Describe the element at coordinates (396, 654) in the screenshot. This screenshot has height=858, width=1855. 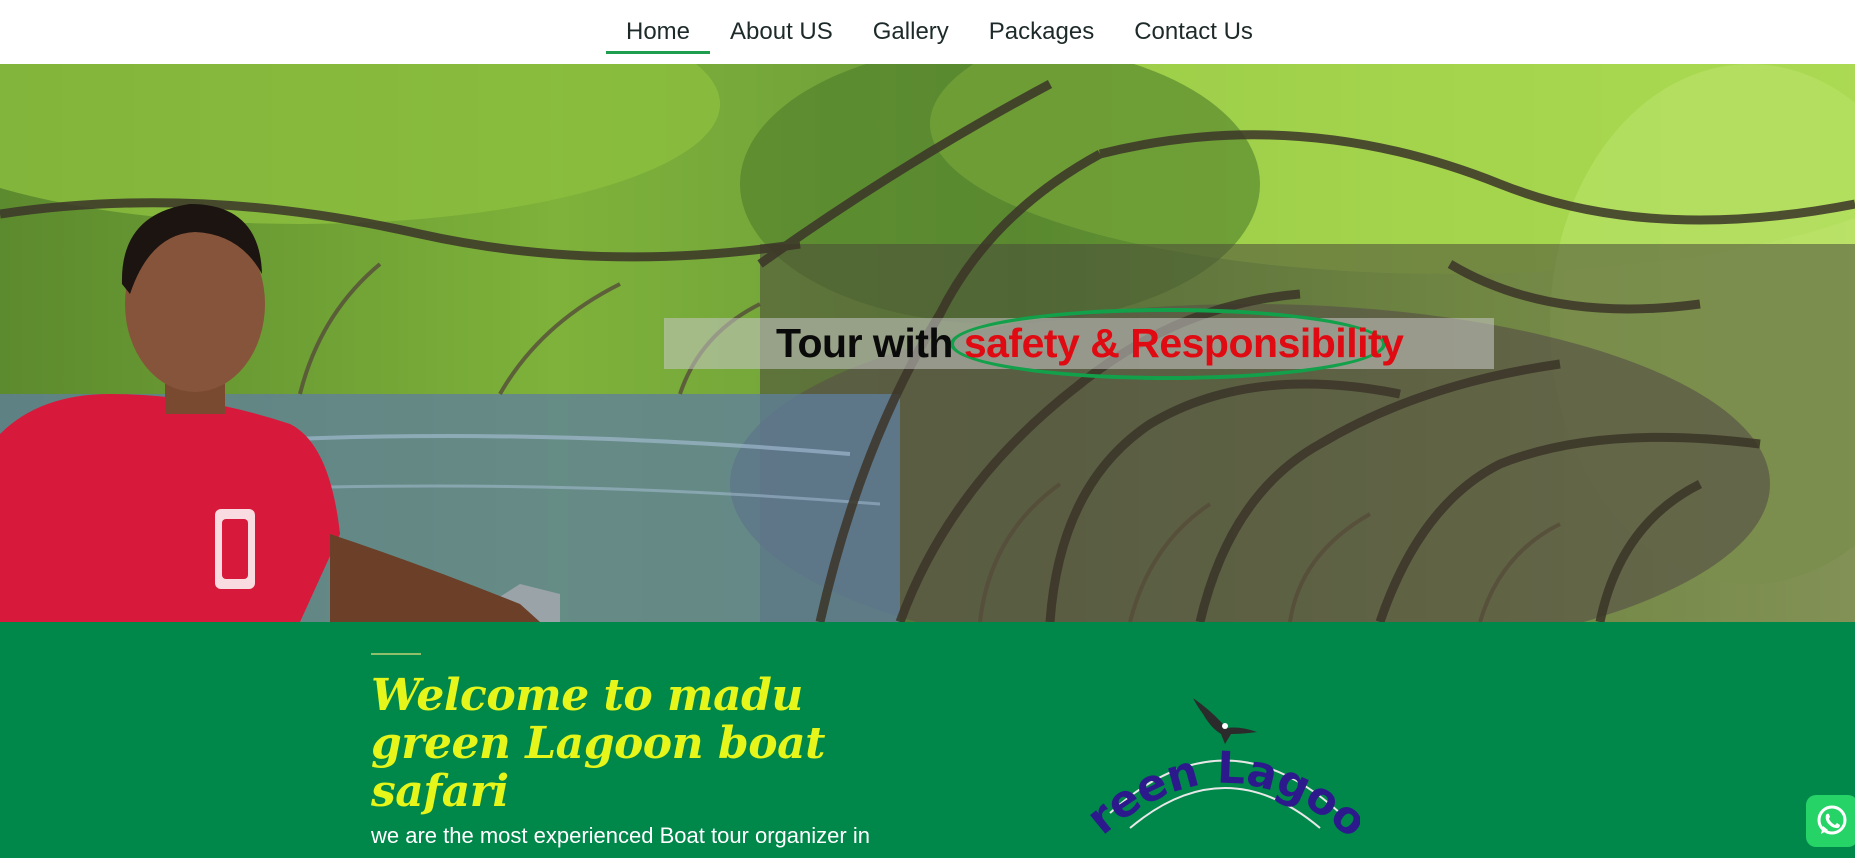
I see `title-divider` at that location.